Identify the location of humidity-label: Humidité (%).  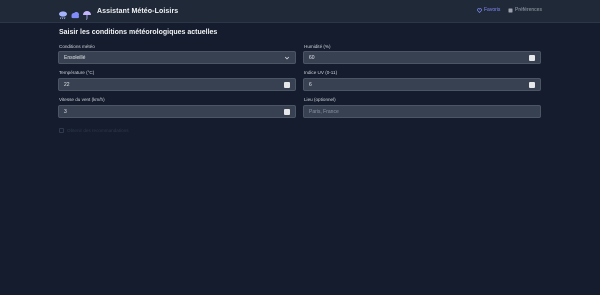
(317, 46).